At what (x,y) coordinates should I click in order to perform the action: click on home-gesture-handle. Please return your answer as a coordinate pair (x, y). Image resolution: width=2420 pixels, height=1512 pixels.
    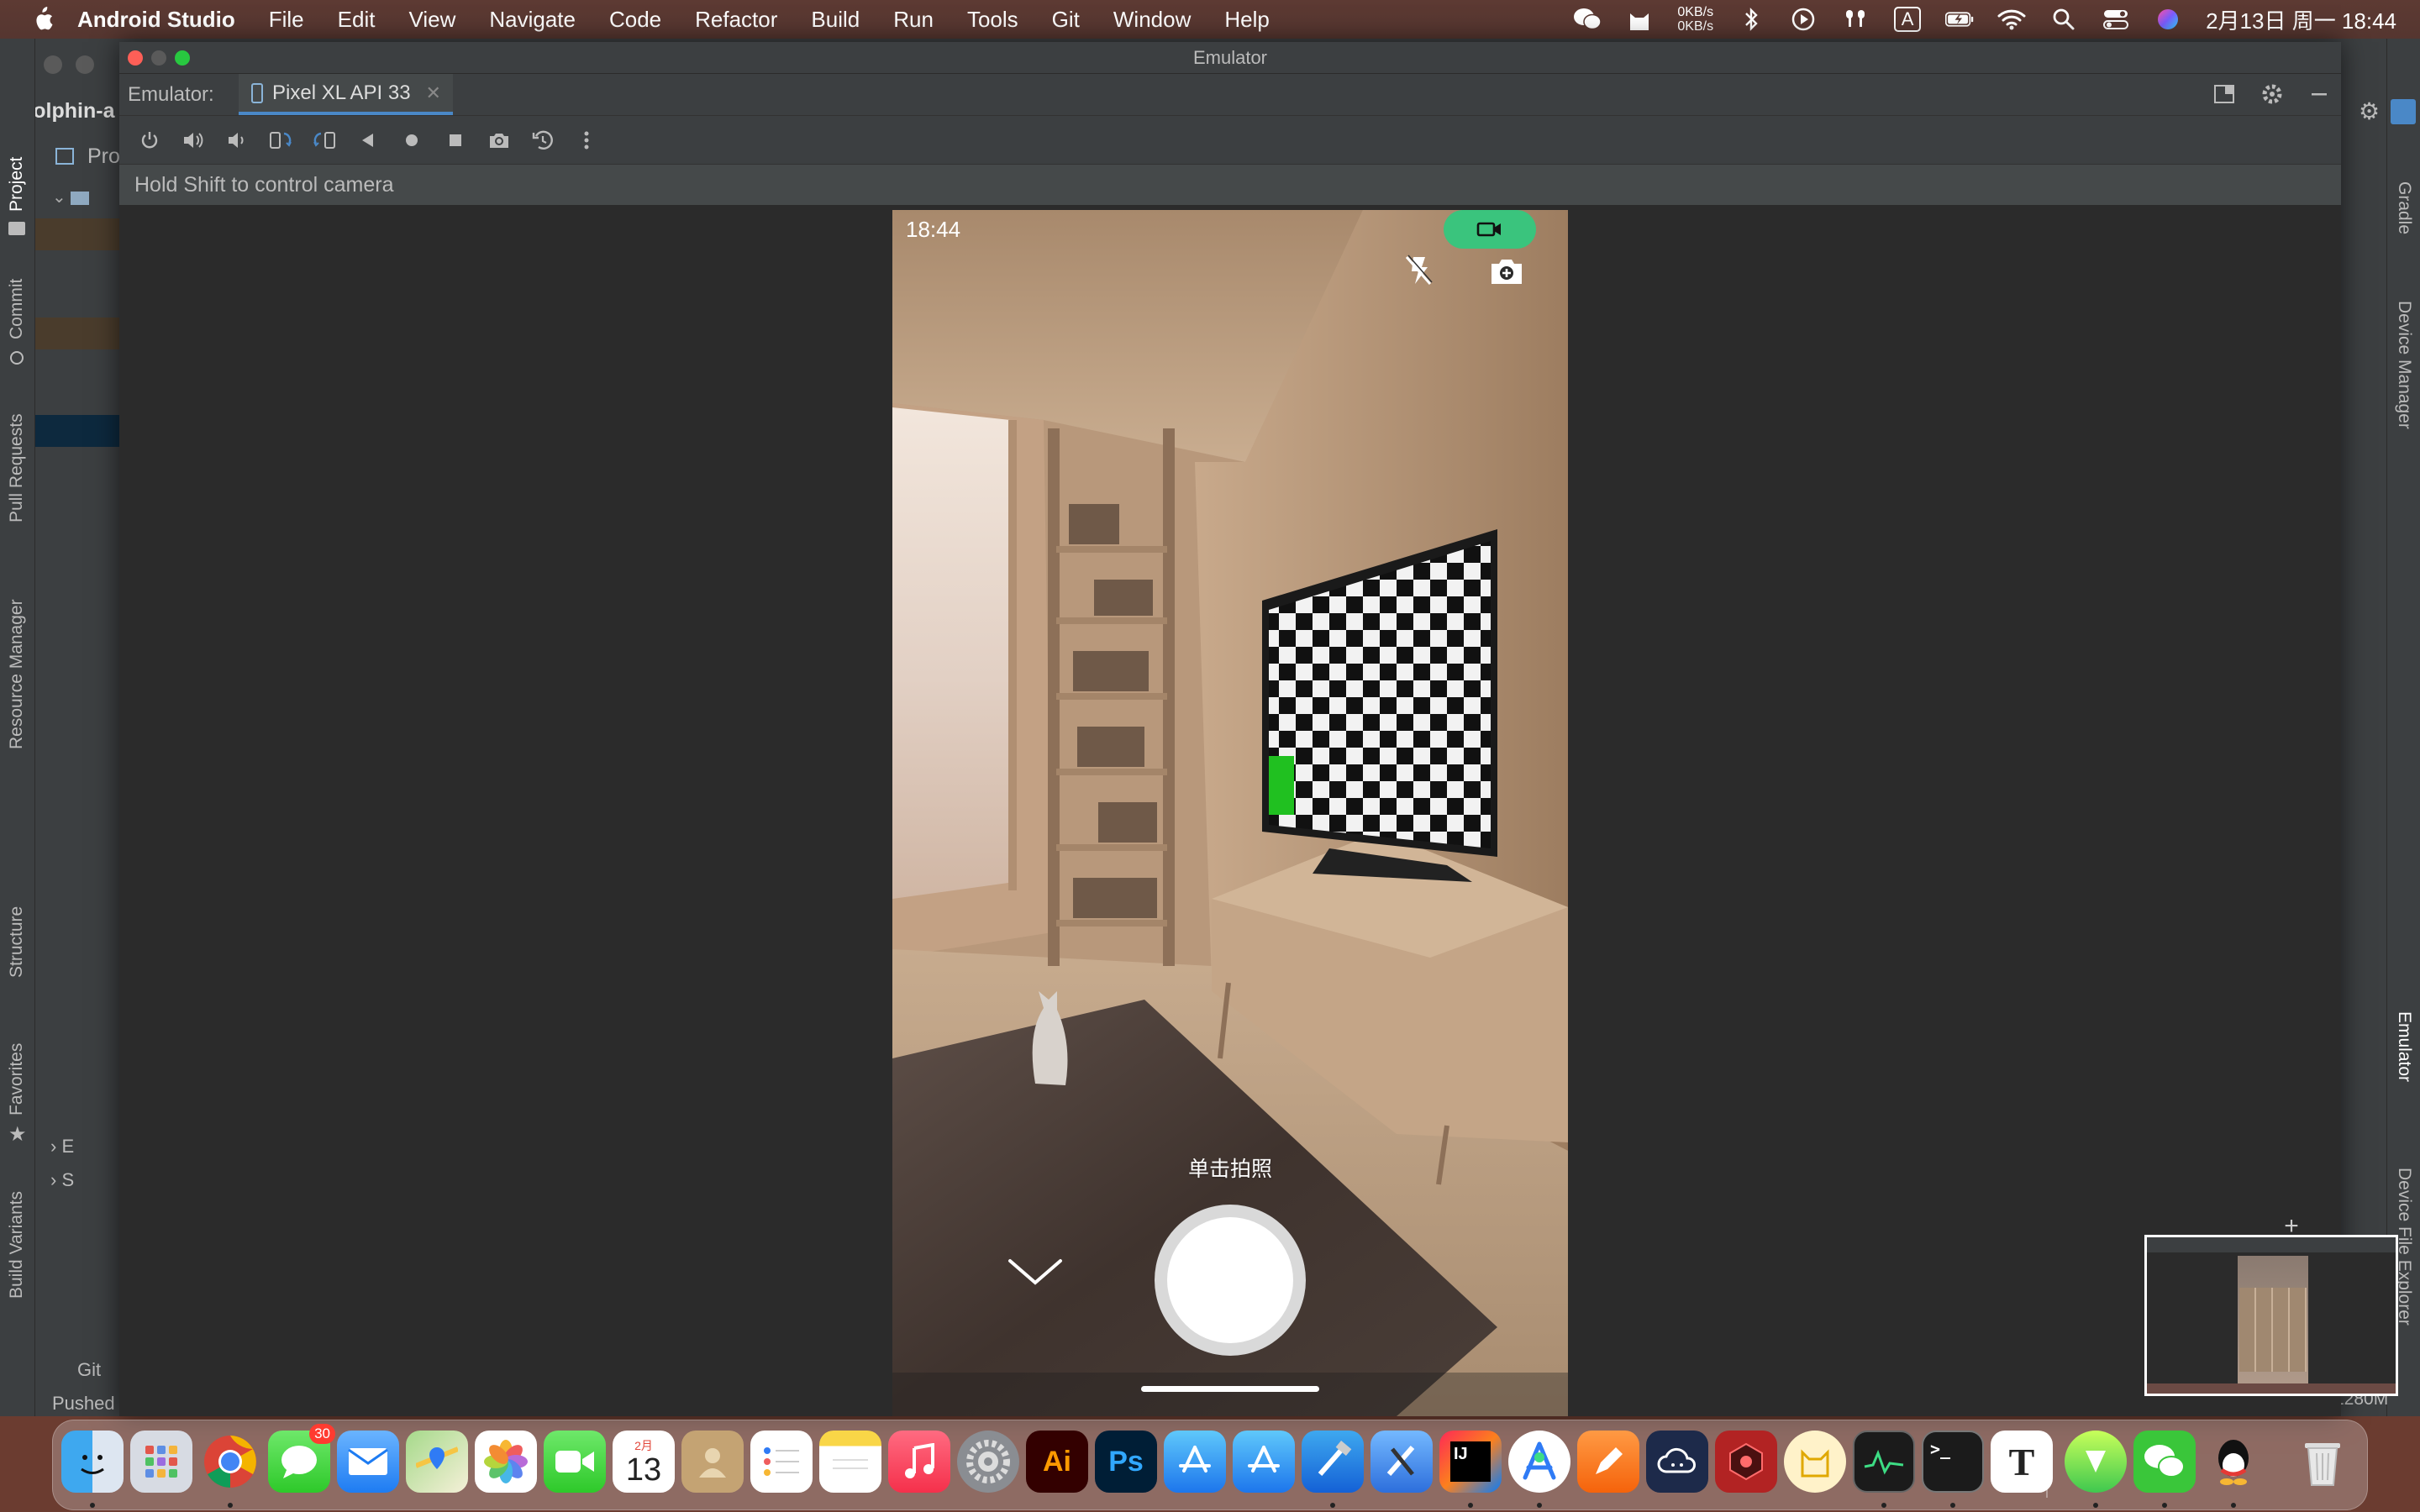
    Looking at the image, I should click on (1230, 1389).